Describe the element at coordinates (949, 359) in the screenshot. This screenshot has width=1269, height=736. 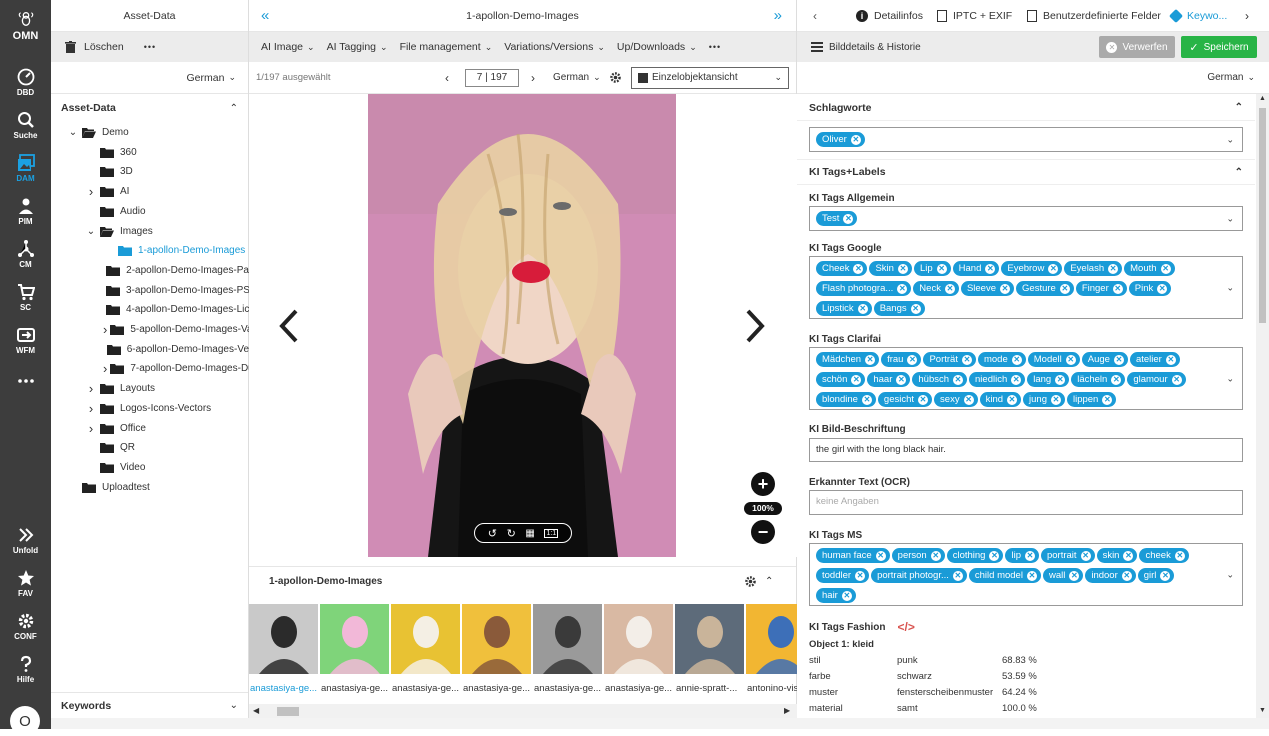
I see `tag-chip: Porträt ✕` at that location.